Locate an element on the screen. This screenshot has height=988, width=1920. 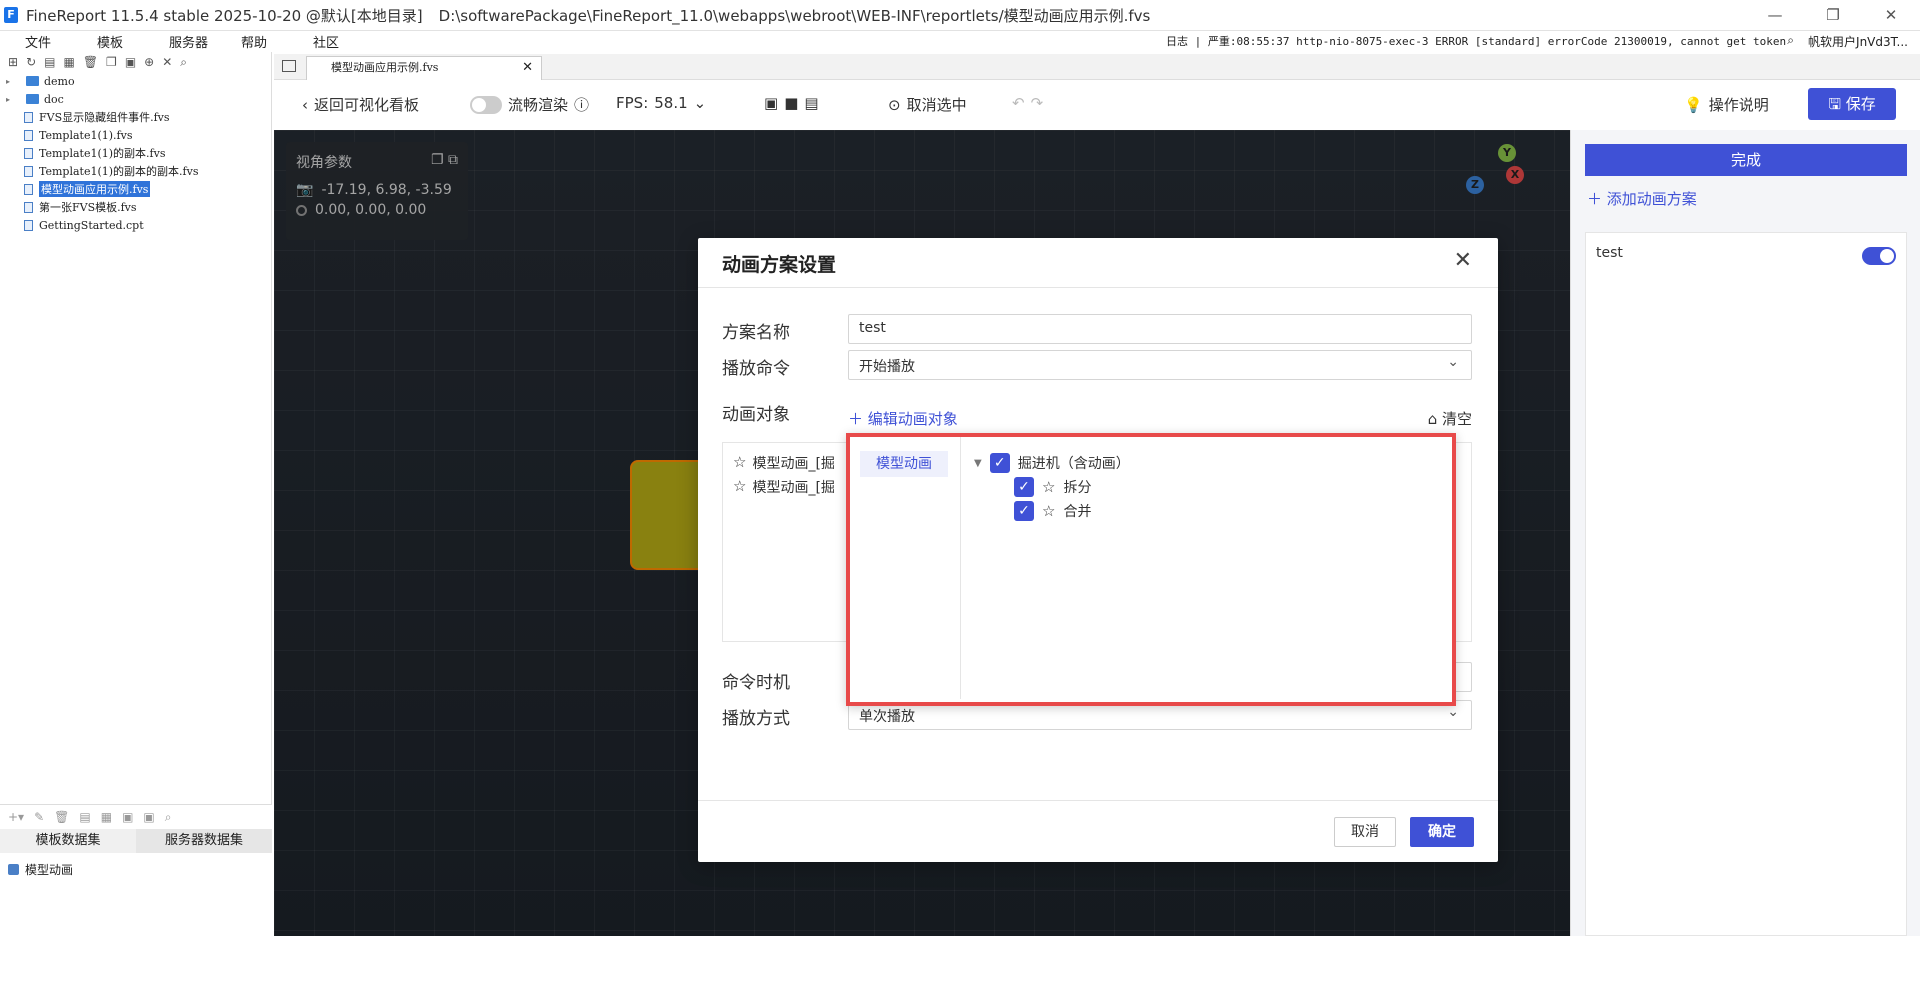
toggle-switch is located at coordinates (486, 104).